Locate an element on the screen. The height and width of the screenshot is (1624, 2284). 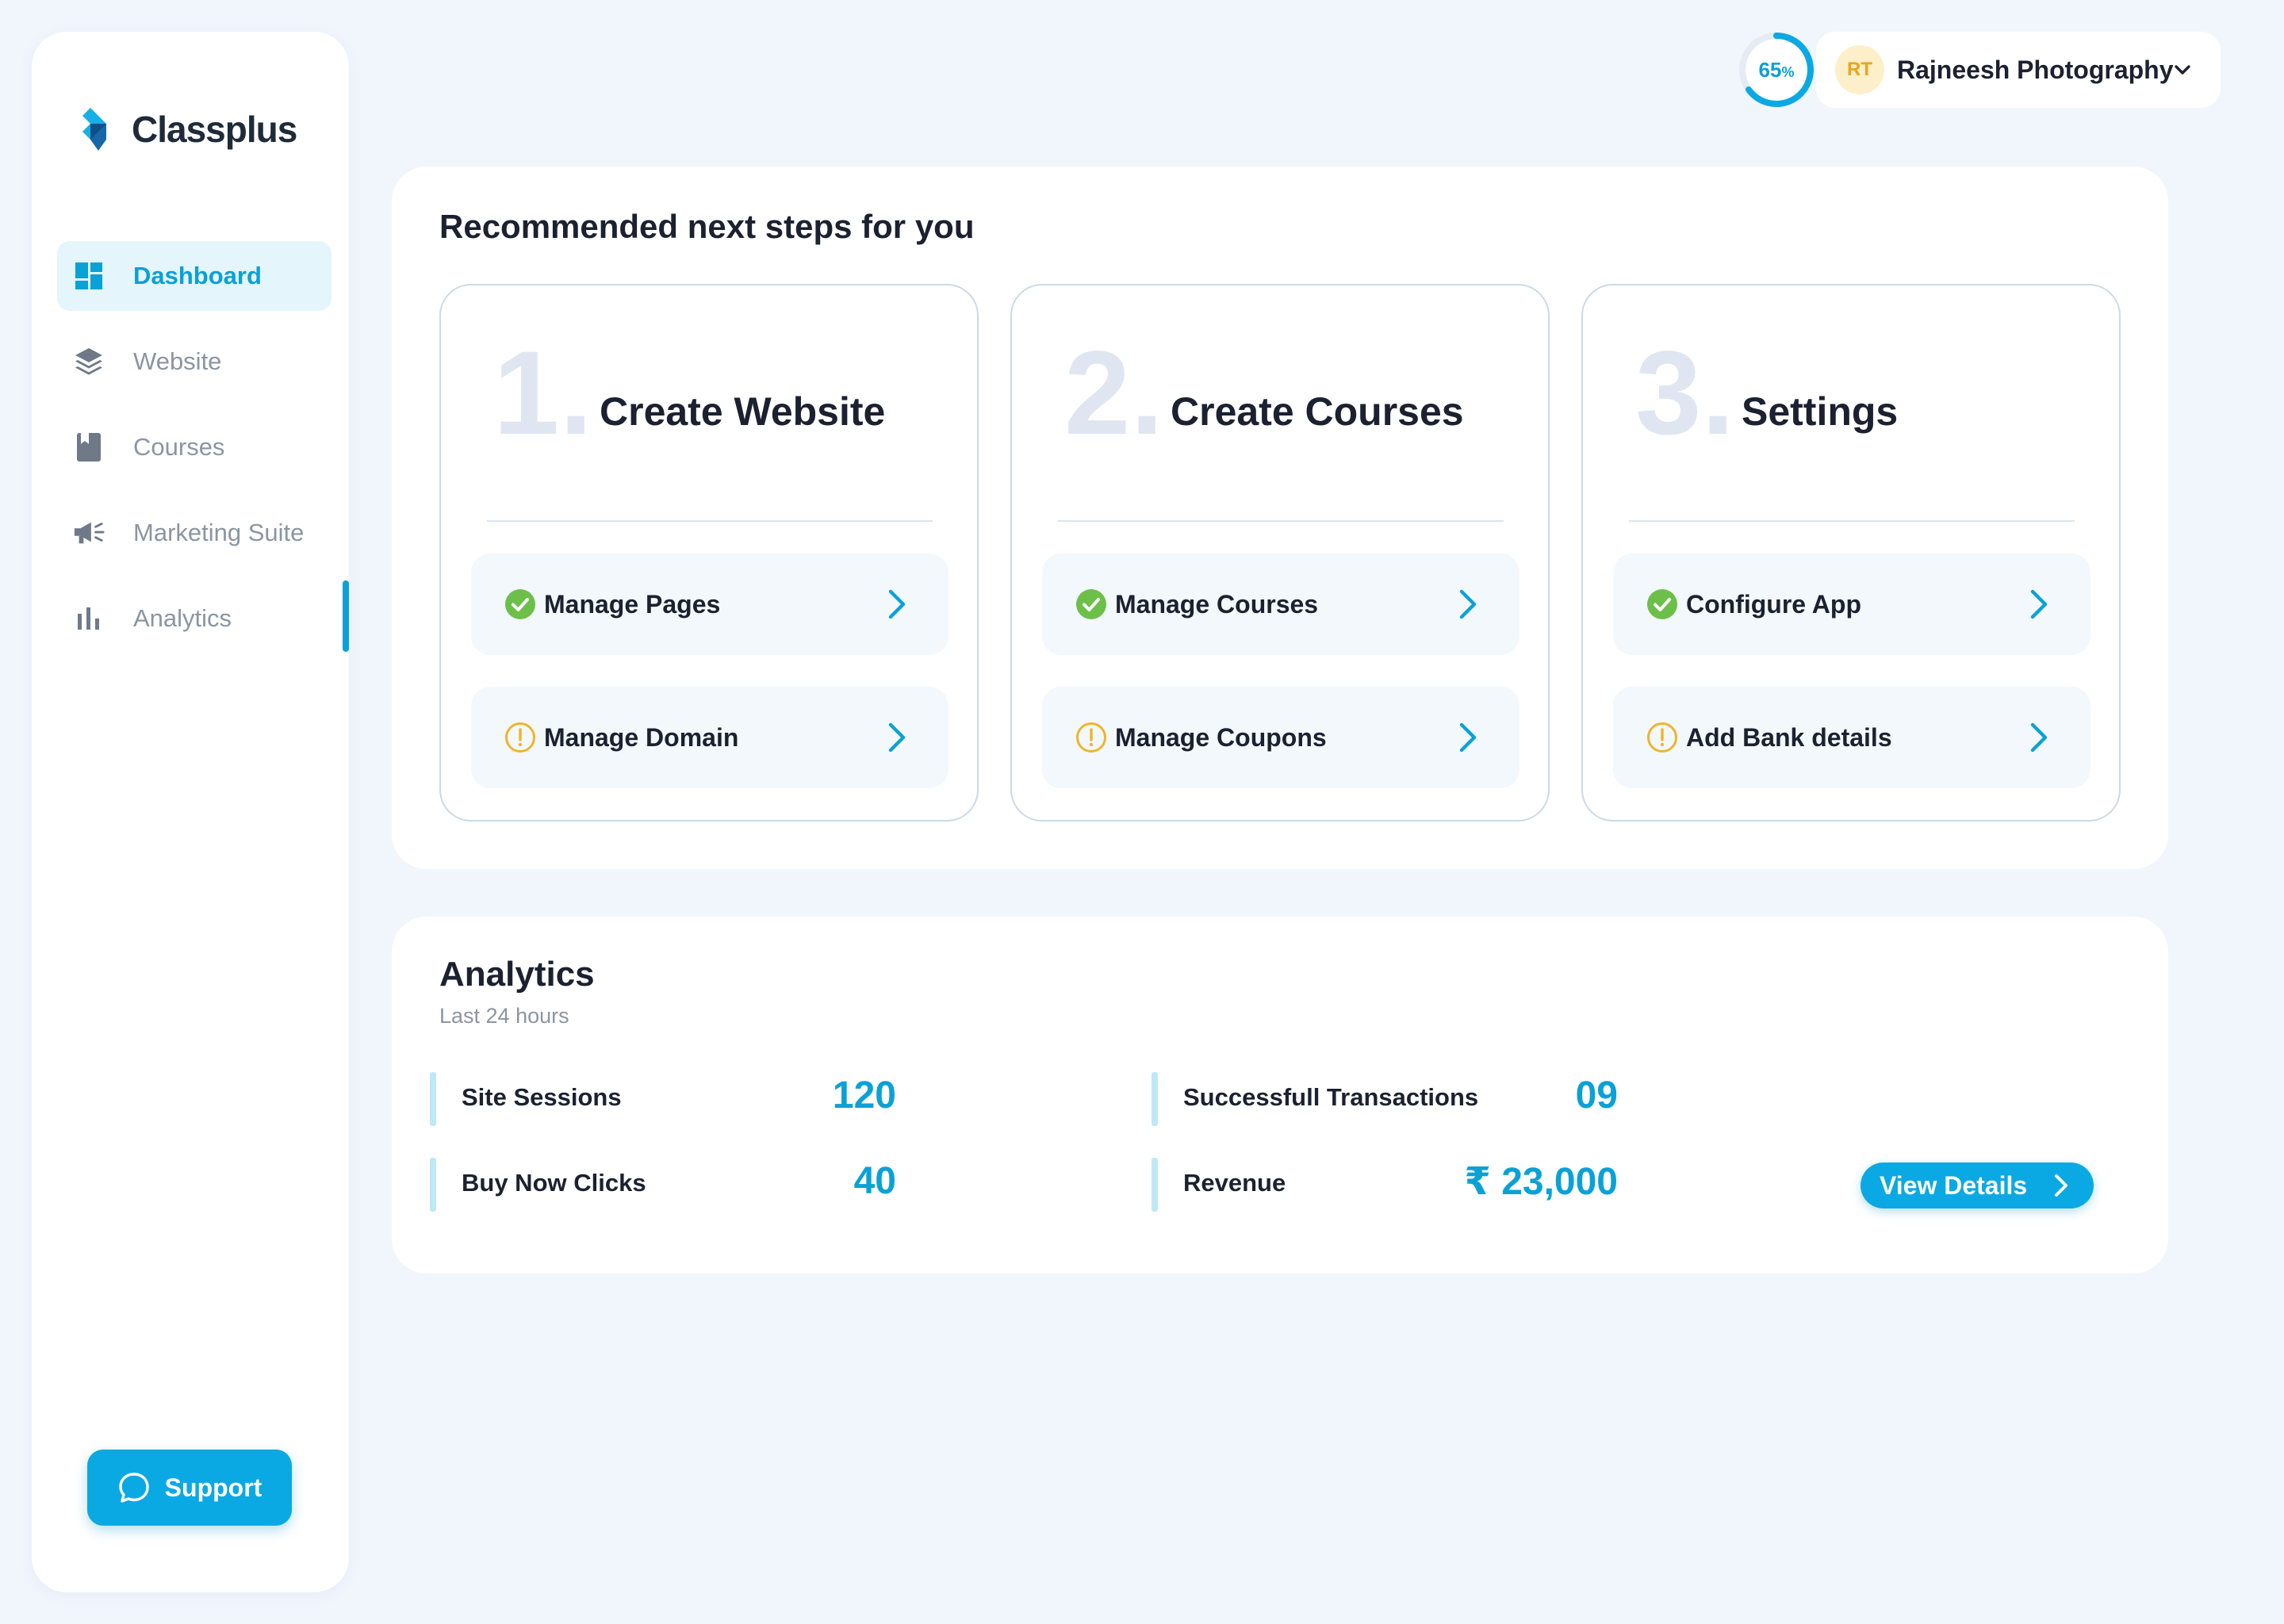
recommended-title: Recommended next steps for you is located at coordinates (707, 226).